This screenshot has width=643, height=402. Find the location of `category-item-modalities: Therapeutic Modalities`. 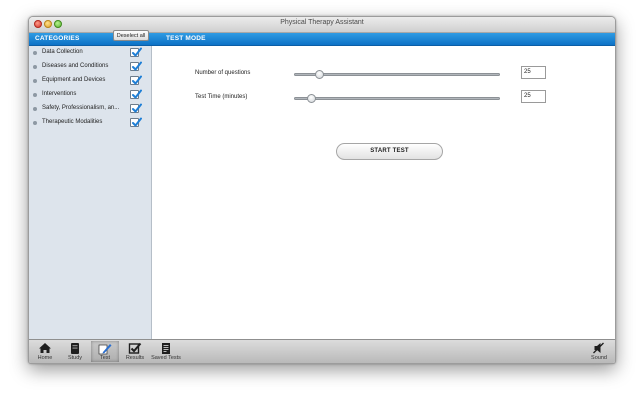

category-item-modalities: Therapeutic Modalities is located at coordinates (90, 123).